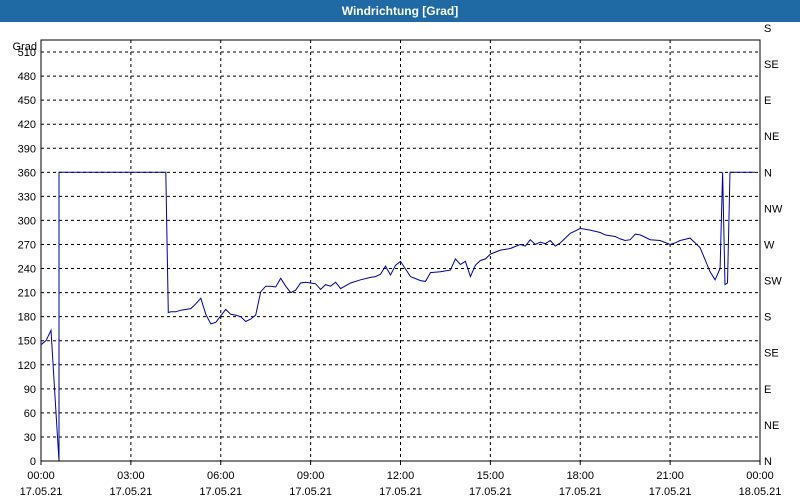 The width and height of the screenshot is (800, 500). What do you see at coordinates (221, 476) in the screenshot?
I see `x-tick-time: 06:00` at bounding box center [221, 476].